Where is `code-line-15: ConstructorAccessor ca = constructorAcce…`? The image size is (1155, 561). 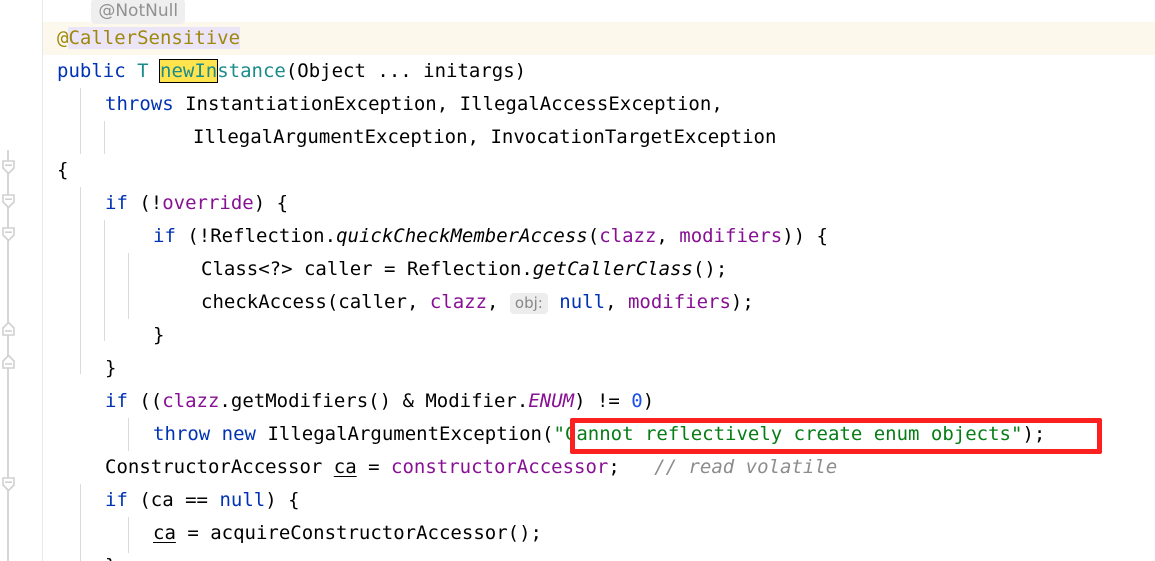 code-line-15: ConstructorAccessor ca = constructorAcce… is located at coordinates (471, 467).